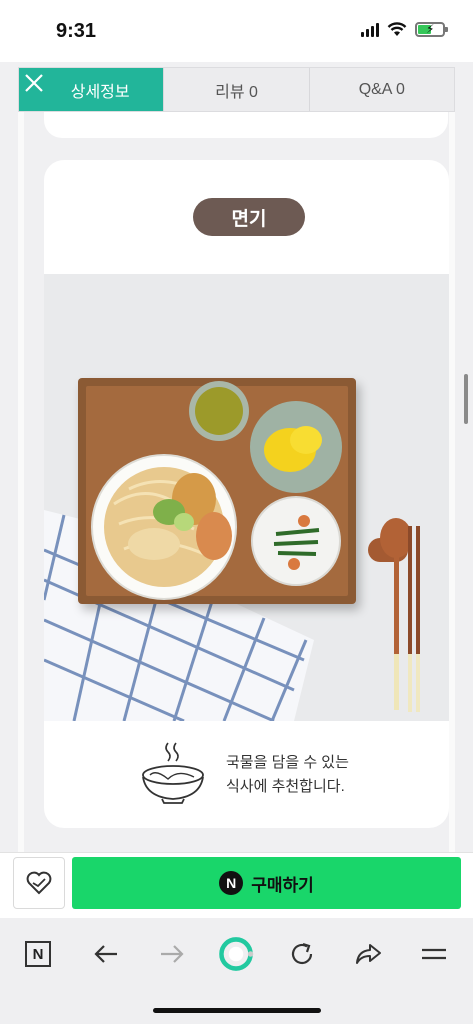 The image size is (473, 1024). I want to click on tab-qna-label: Q&A 0, so click(381, 89).